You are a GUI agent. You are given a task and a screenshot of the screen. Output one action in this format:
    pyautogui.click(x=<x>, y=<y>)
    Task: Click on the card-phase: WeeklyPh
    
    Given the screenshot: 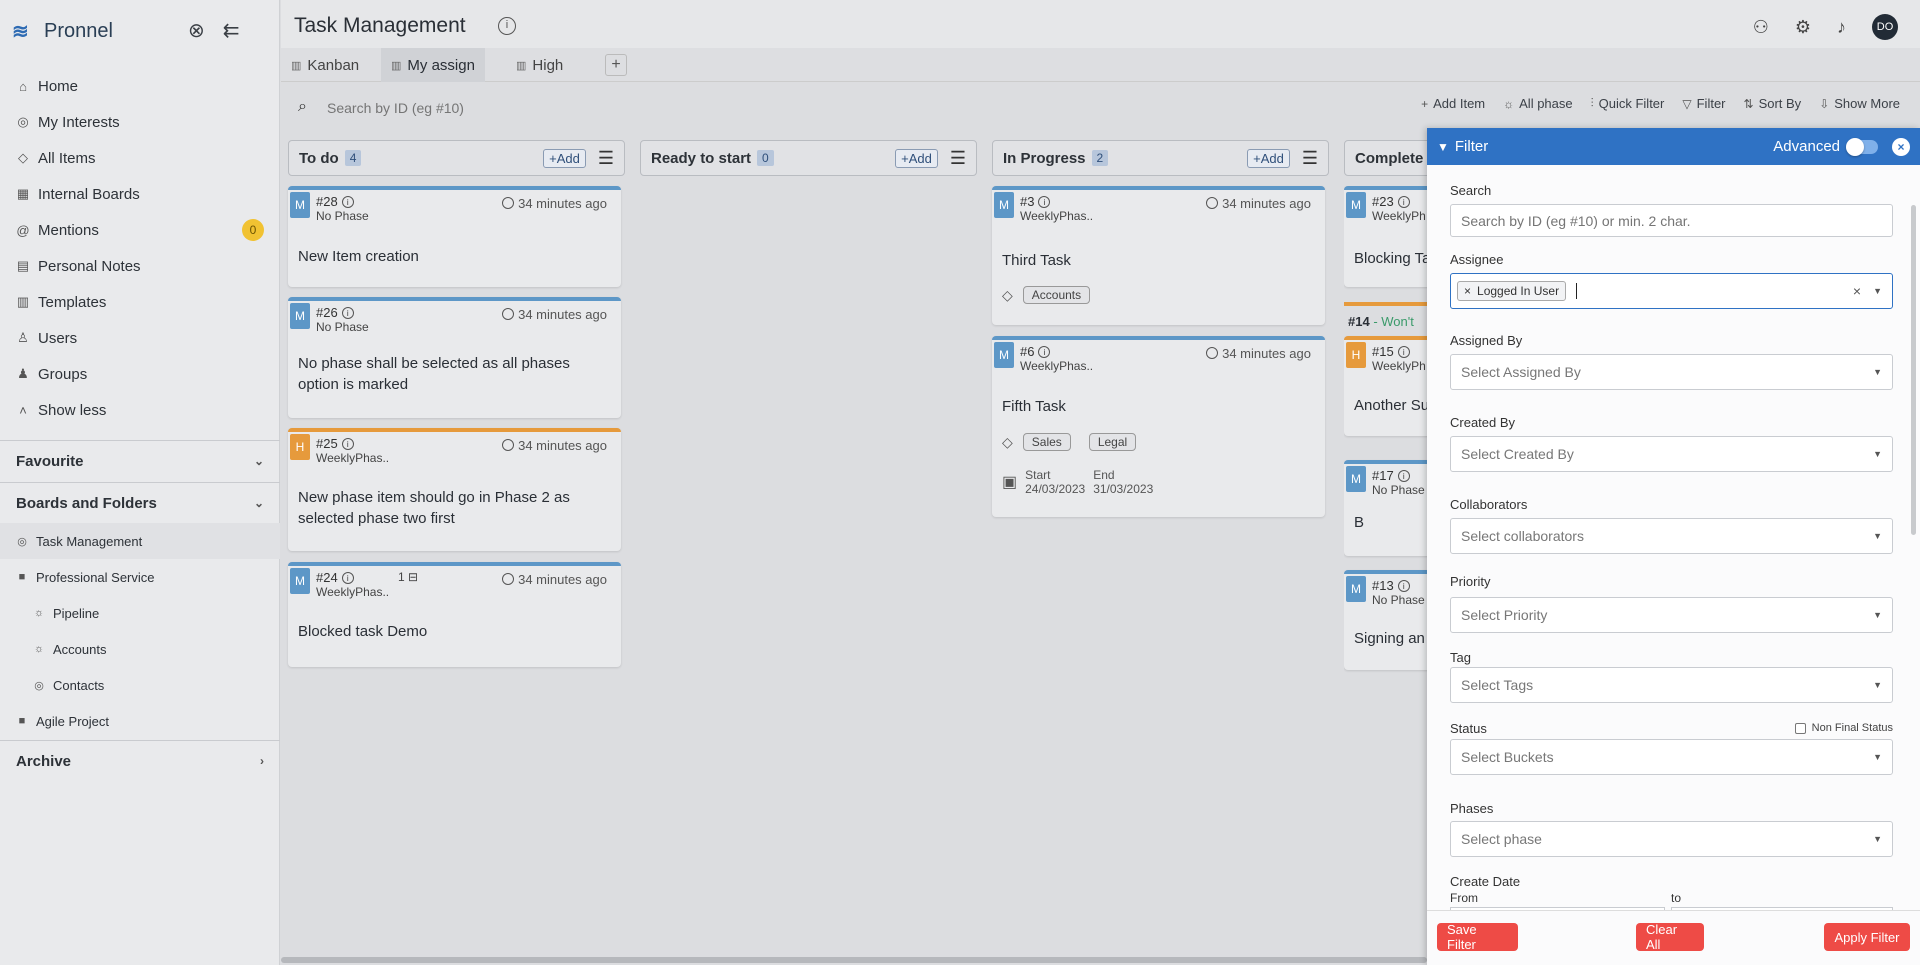 What is the action you would take?
    pyautogui.click(x=1399, y=366)
    